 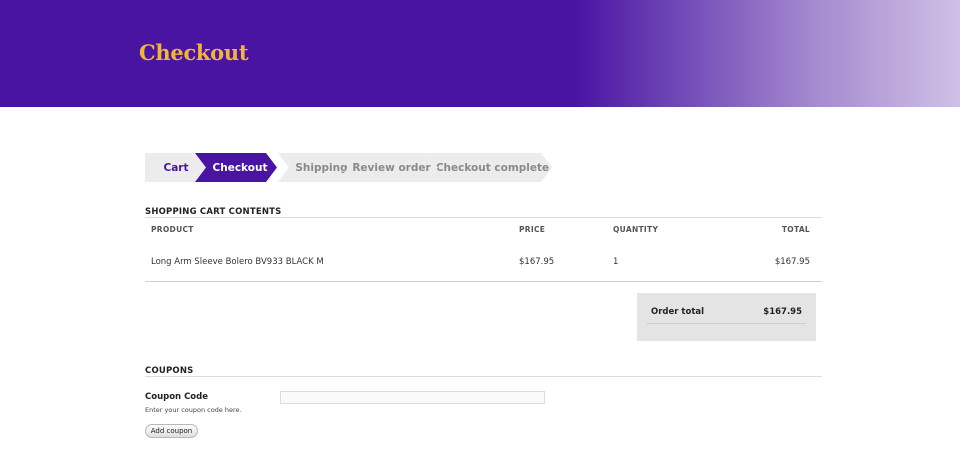 What do you see at coordinates (213, 212) in the screenshot?
I see `cart-section-title: SHOPPING CART CONTENTS` at bounding box center [213, 212].